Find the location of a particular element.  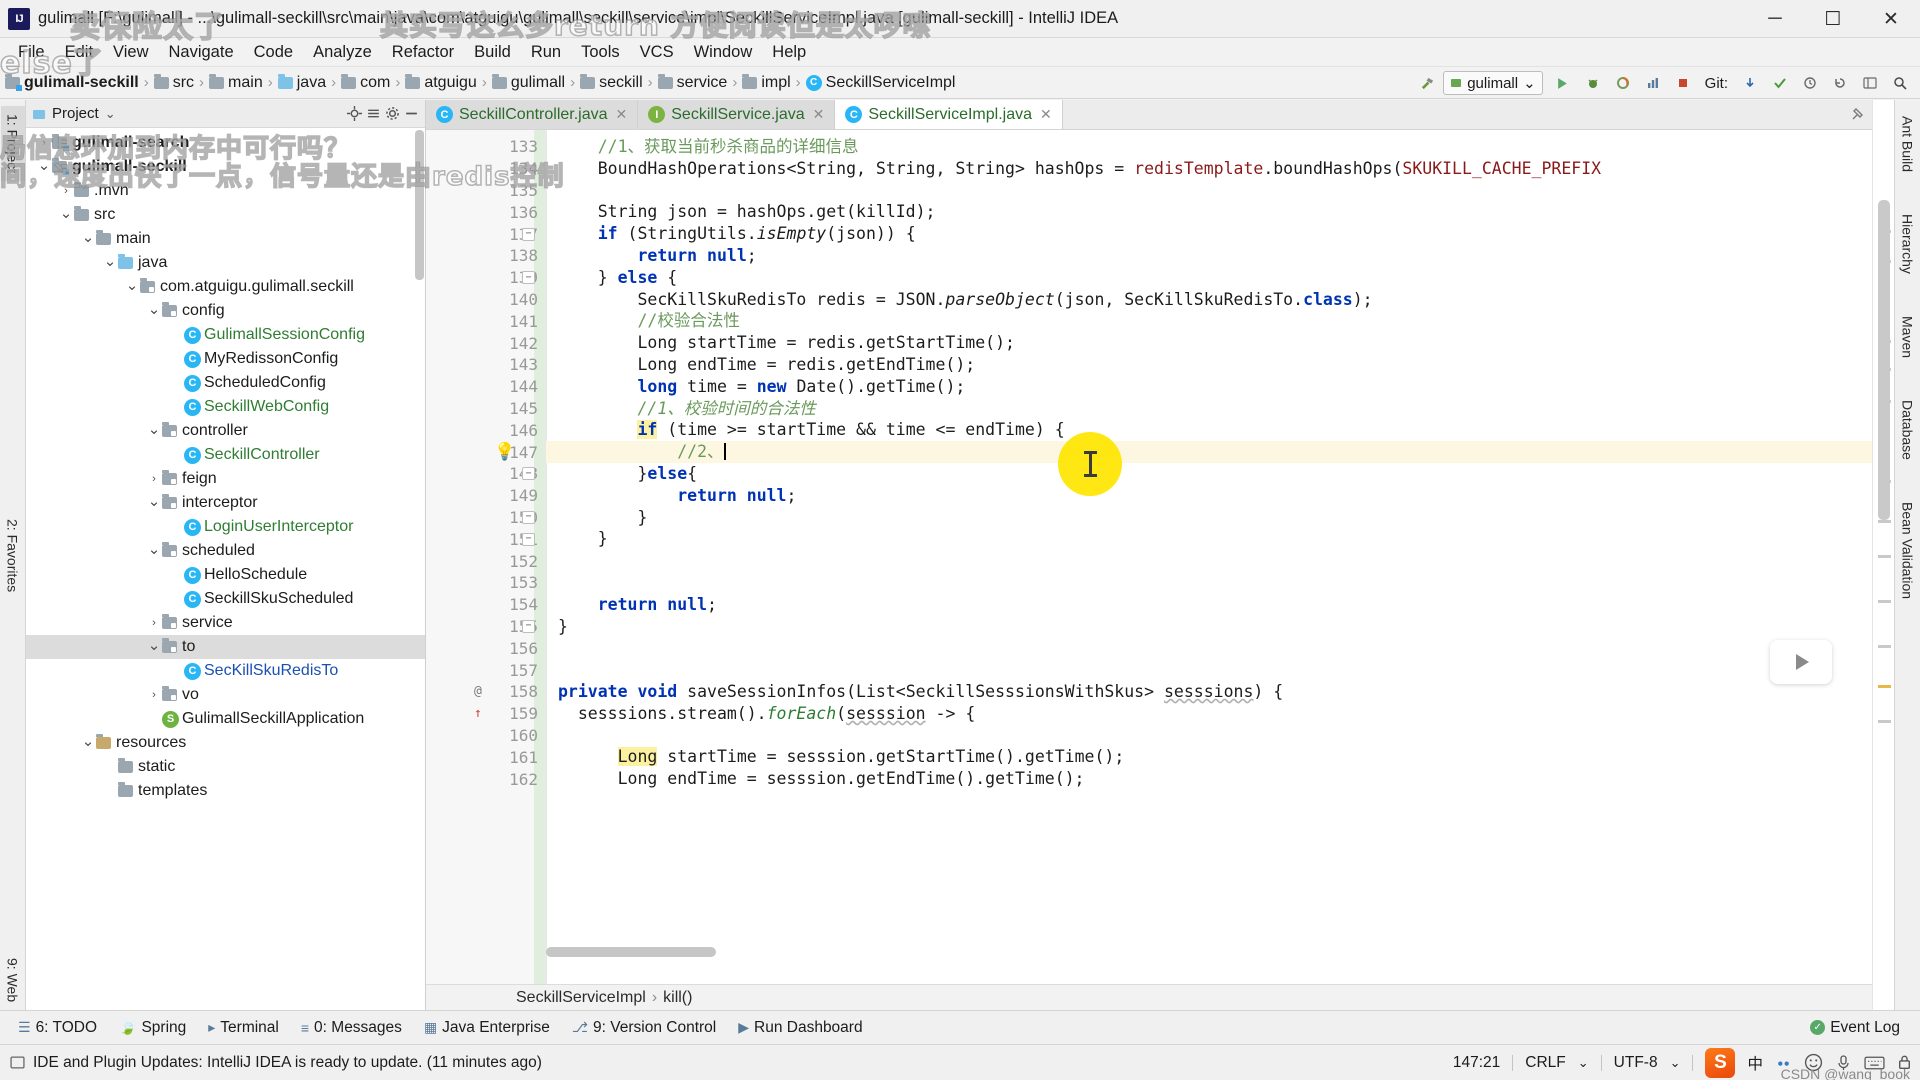

minimize-button: ─ is located at coordinates (1775, 19).